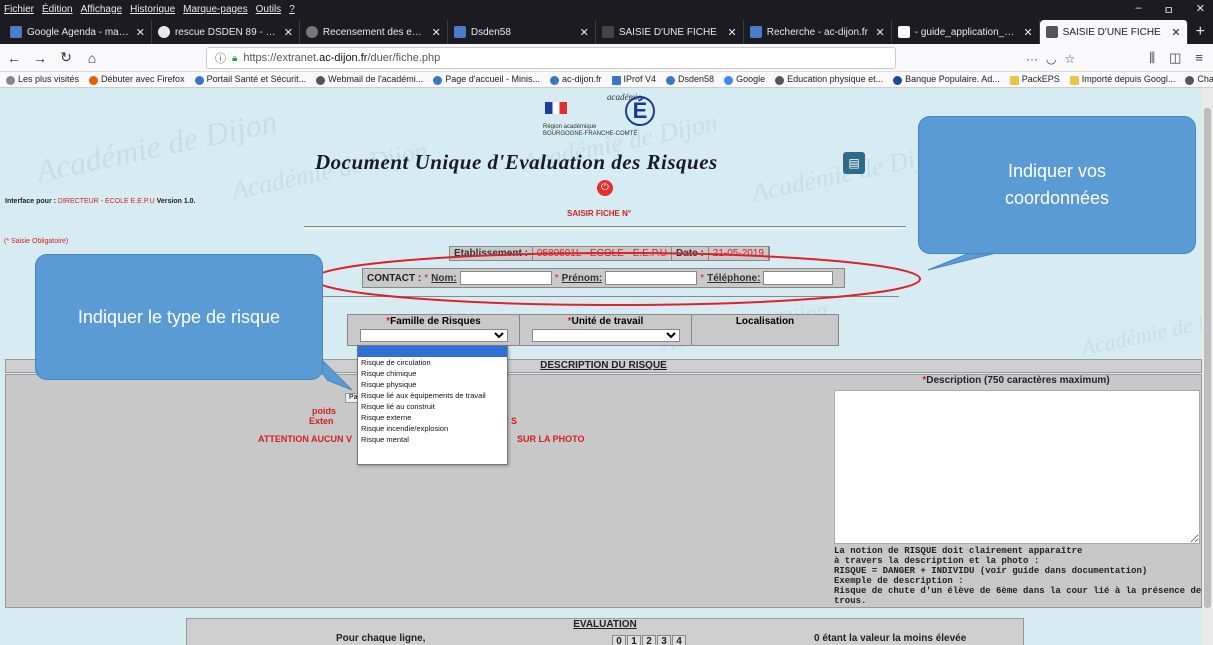  I want to click on callout-pointer, so click(964, 261).